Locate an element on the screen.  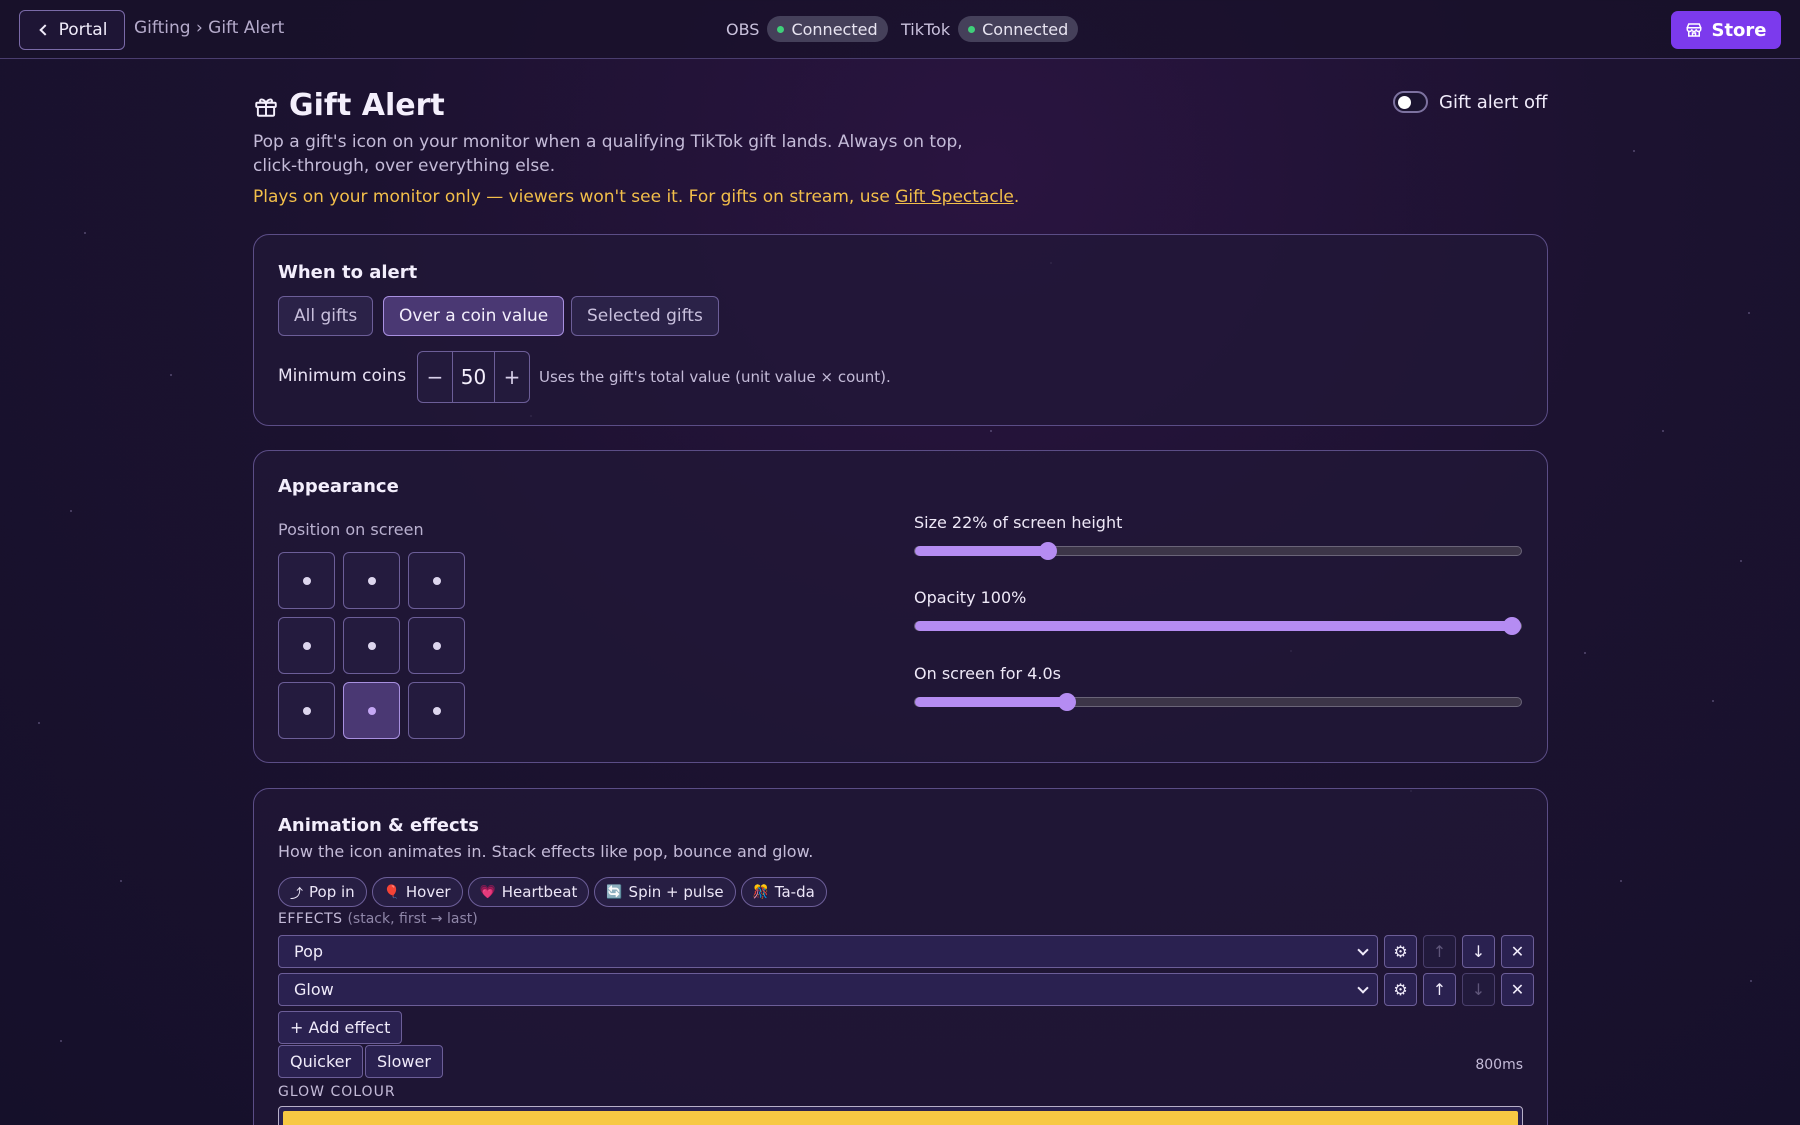
position-center is located at coordinates (371, 645).